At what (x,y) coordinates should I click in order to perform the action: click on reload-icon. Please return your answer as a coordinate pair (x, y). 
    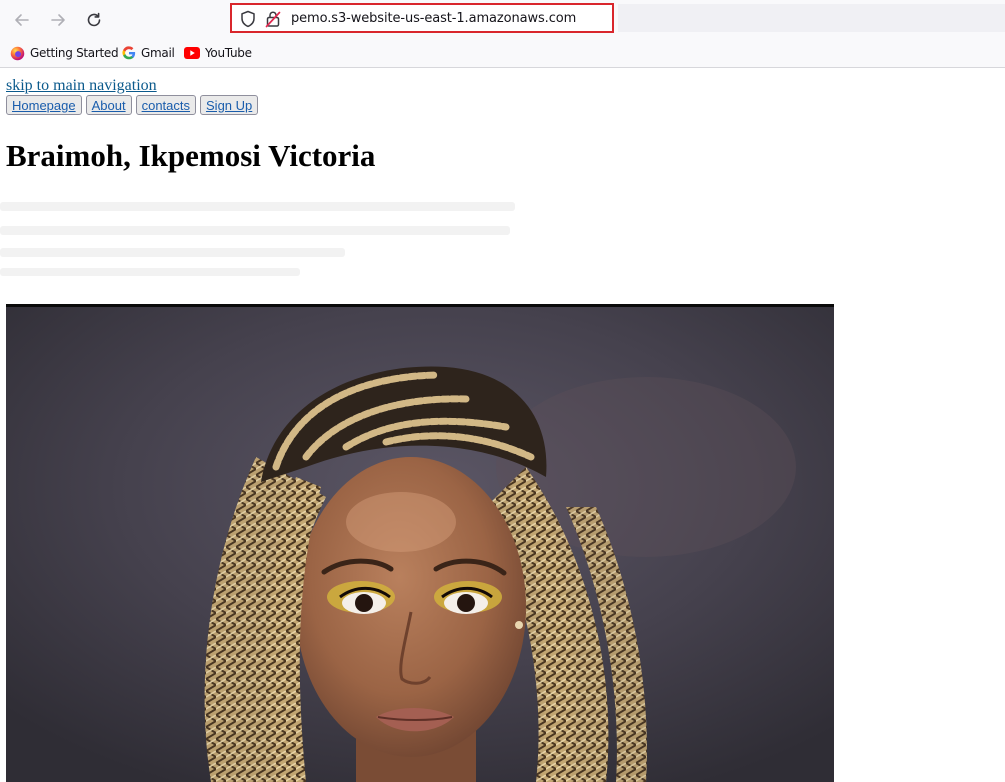
    Looking at the image, I should click on (94, 19).